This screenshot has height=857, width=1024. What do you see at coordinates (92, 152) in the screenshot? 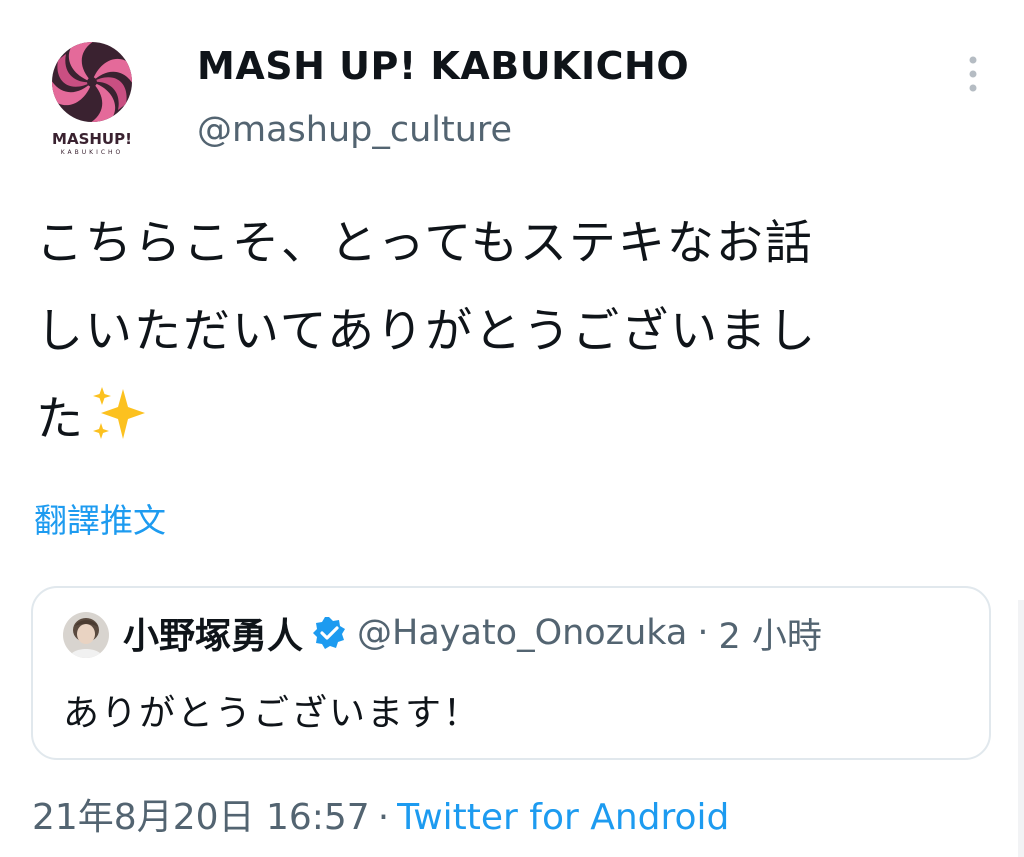
I see `avatar-subtext: KABUKICHO` at bounding box center [92, 152].